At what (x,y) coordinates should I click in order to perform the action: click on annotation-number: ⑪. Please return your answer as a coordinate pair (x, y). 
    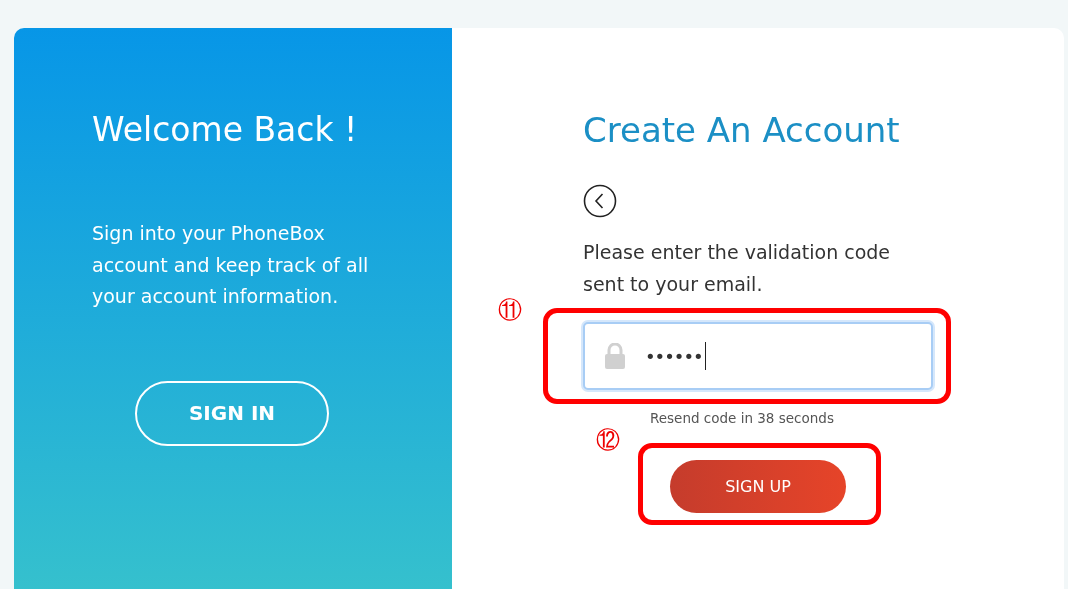
    Looking at the image, I should click on (510, 310).